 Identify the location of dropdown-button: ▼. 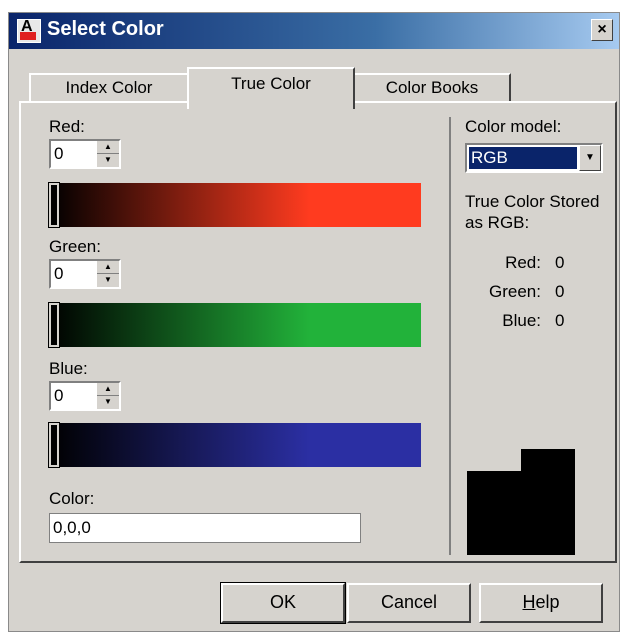
(590, 158).